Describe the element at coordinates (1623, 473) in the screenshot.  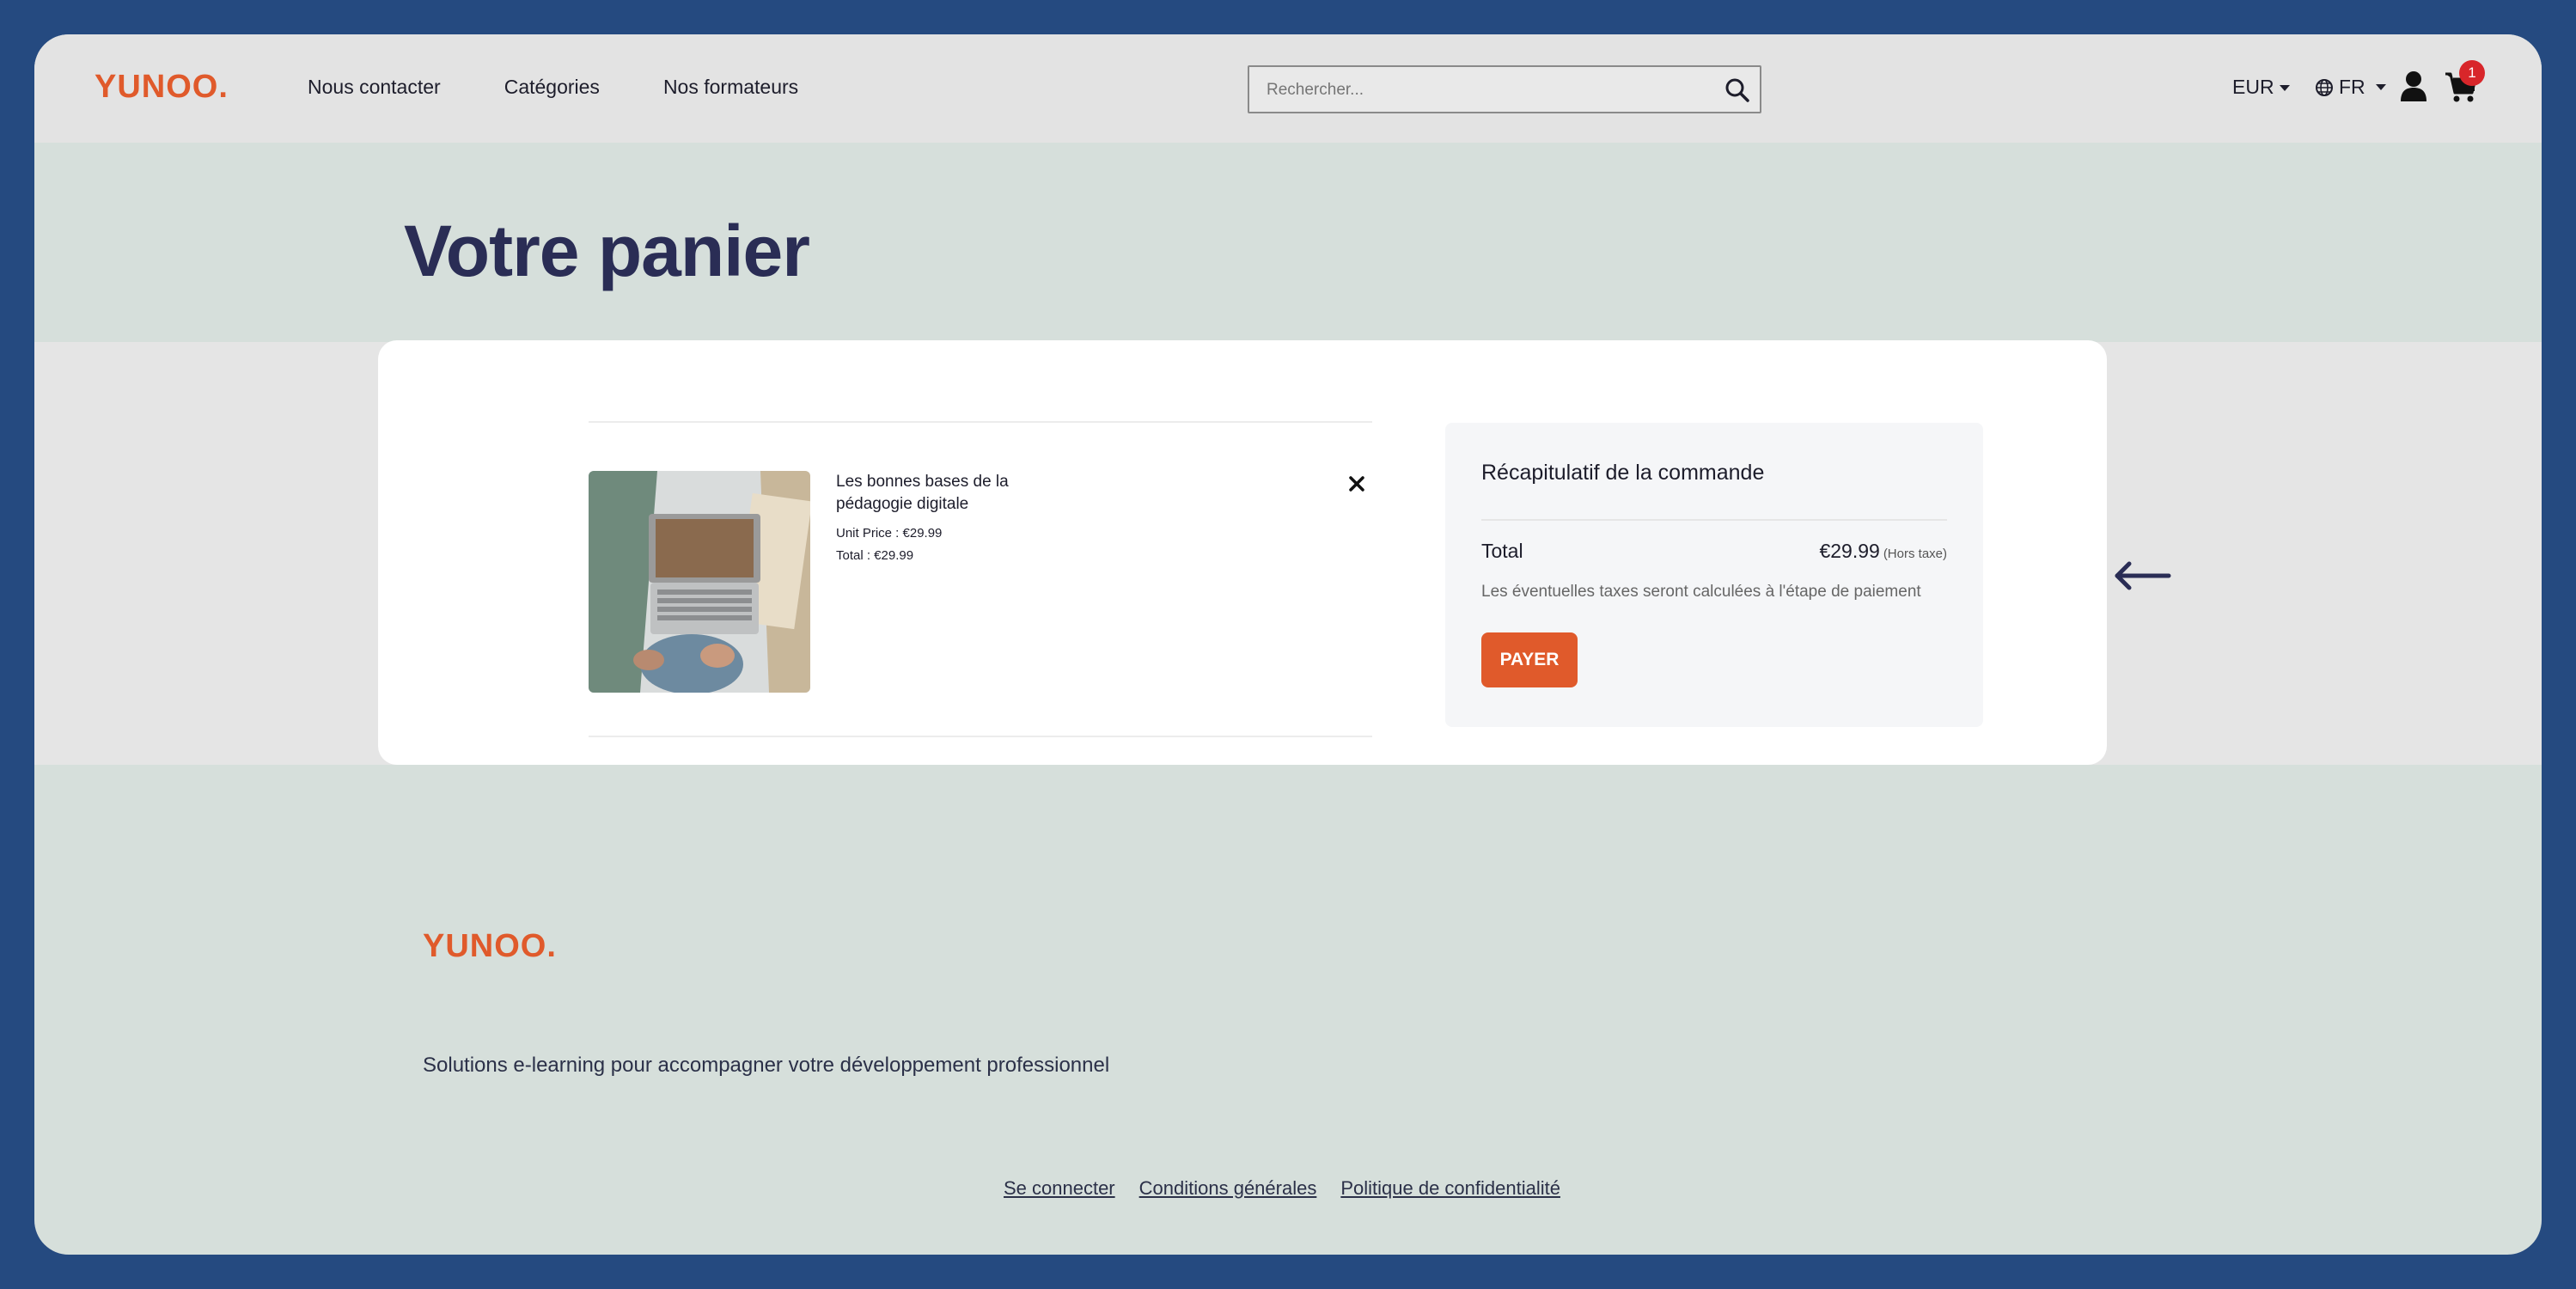
I see `summary-heading: Récapitulatif de la commande` at that location.